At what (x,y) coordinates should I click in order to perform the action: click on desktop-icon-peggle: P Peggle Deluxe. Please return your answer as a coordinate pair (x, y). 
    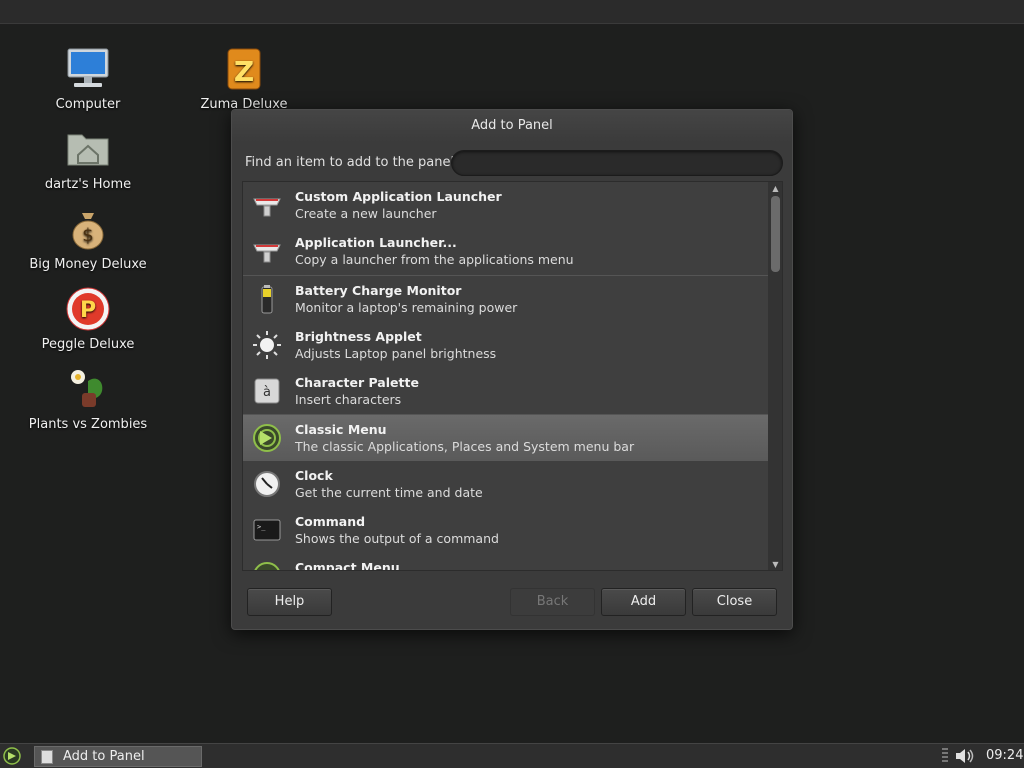
    Looking at the image, I should click on (88, 318).